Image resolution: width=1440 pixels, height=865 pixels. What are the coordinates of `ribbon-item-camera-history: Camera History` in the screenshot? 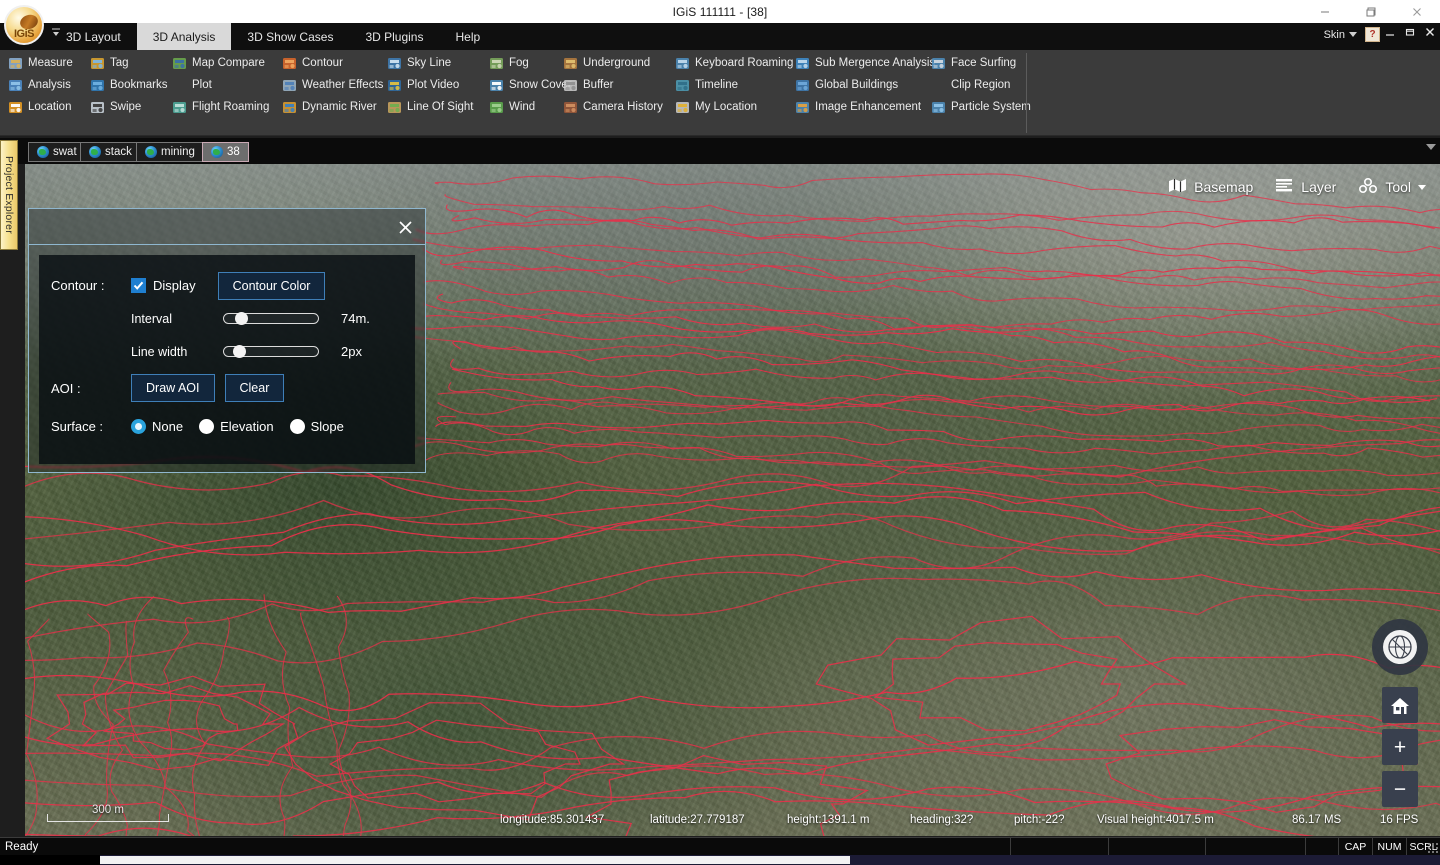 It's located at (619, 107).